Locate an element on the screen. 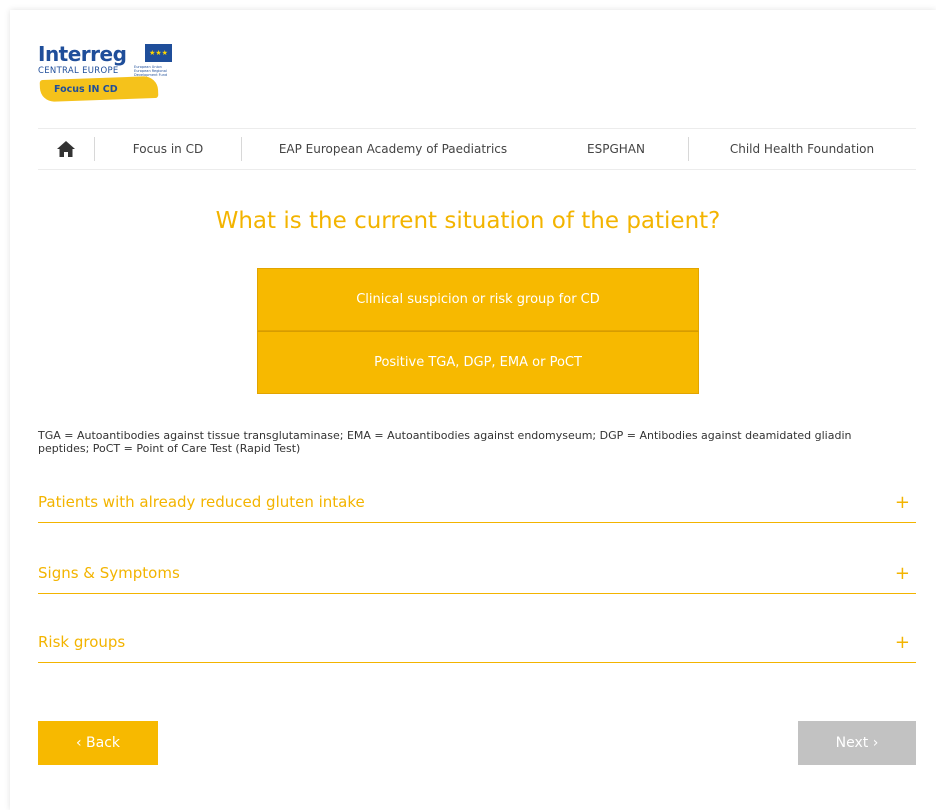 Image resolution: width=936 pixels, height=810 pixels. logo-brand: Interreg is located at coordinates (82, 54).